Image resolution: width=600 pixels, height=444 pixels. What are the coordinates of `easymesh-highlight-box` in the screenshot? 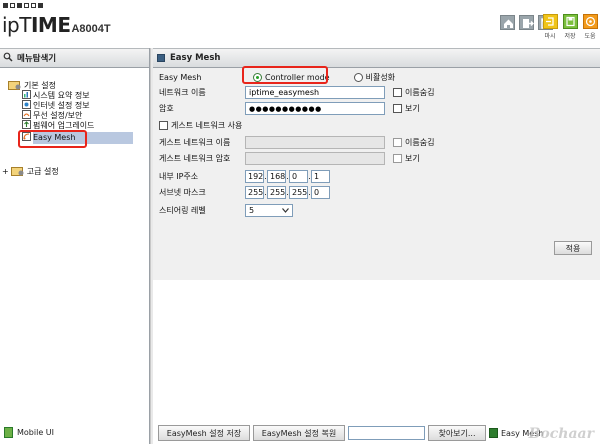 It's located at (52, 139).